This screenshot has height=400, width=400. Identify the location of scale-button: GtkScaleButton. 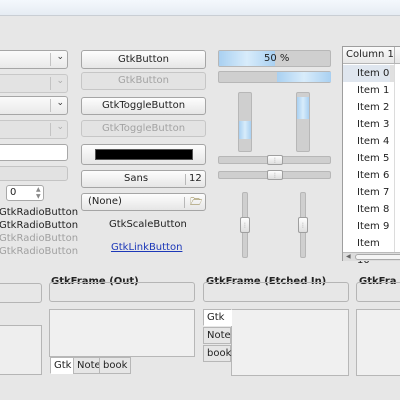
(148, 225).